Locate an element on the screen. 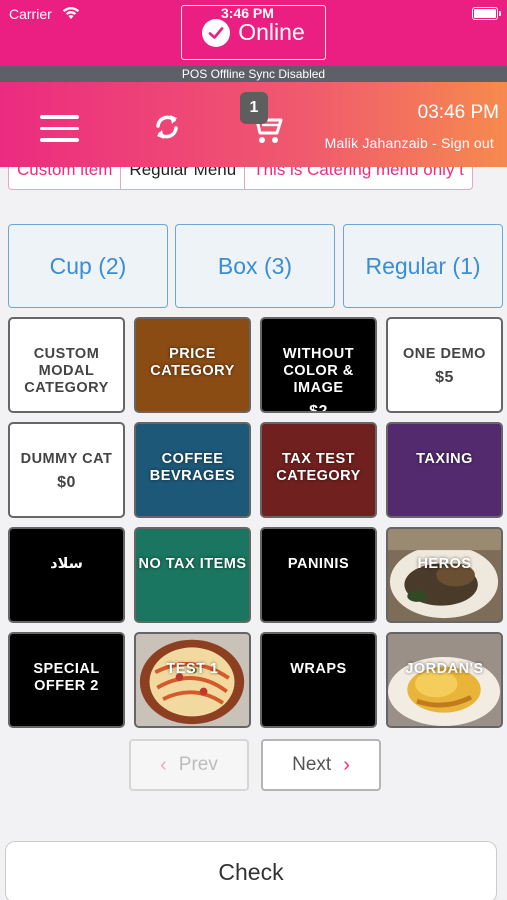 The height and width of the screenshot is (900, 507). category-box: Box (3) is located at coordinates (255, 266).